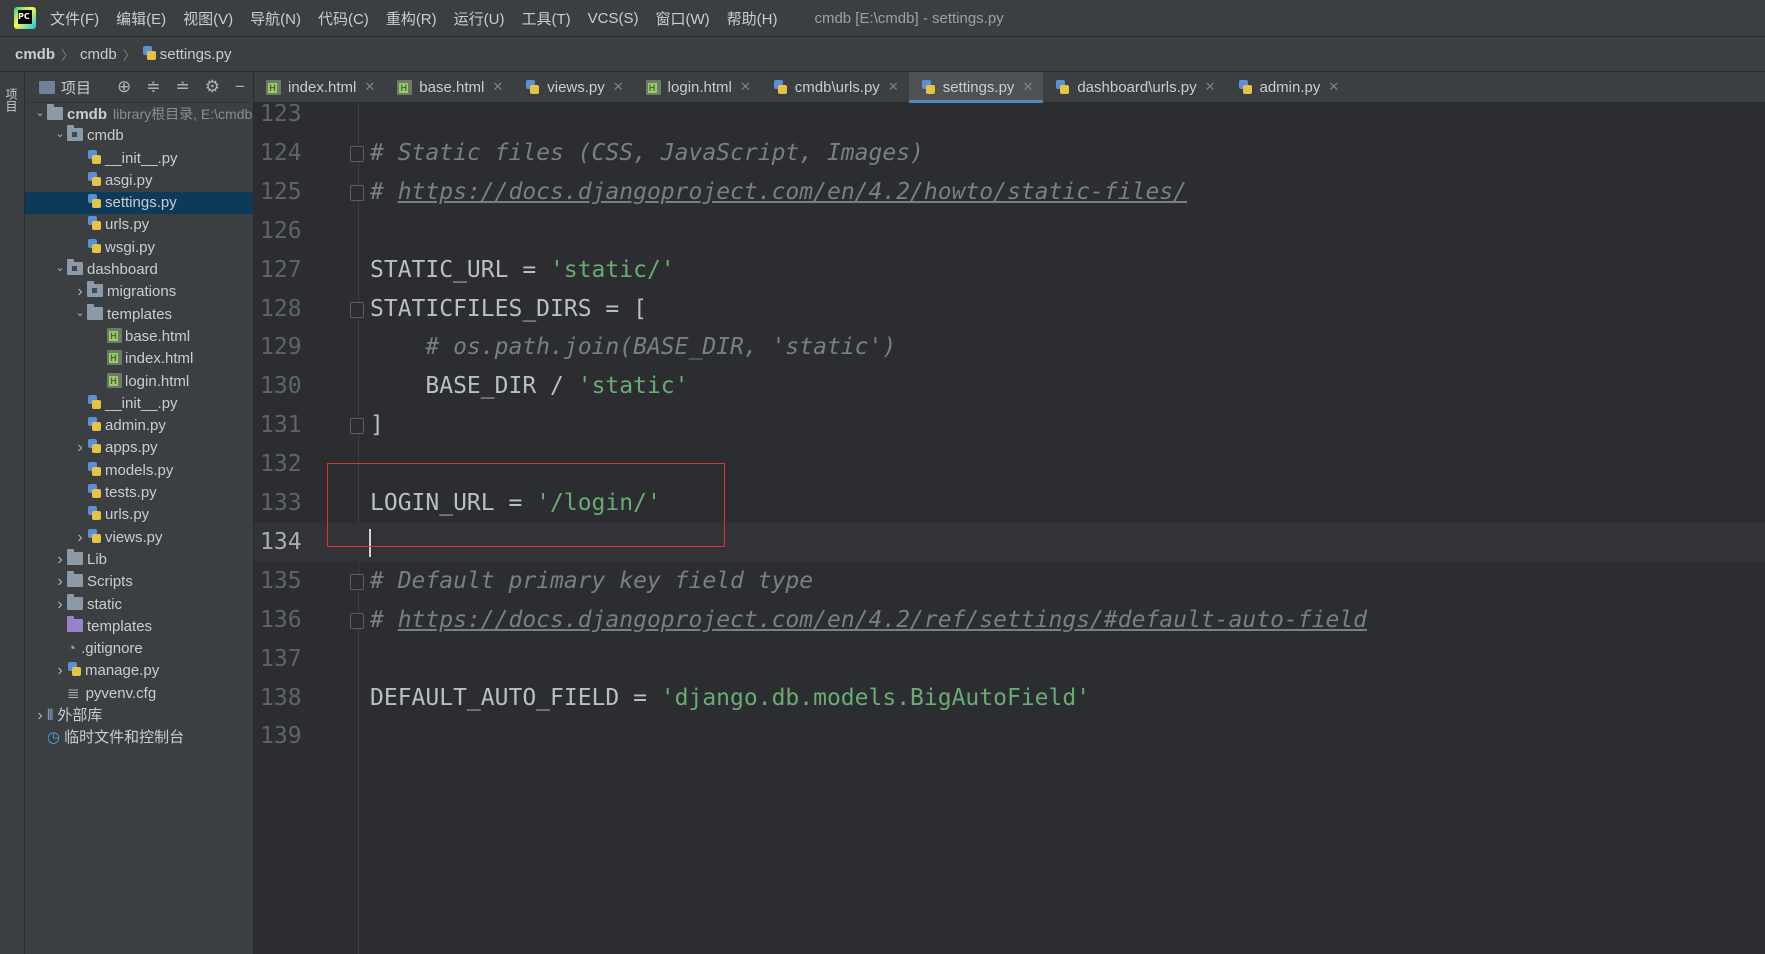 The image size is (1765, 954). What do you see at coordinates (139, 626) in the screenshot?
I see `tree-item: templates` at bounding box center [139, 626].